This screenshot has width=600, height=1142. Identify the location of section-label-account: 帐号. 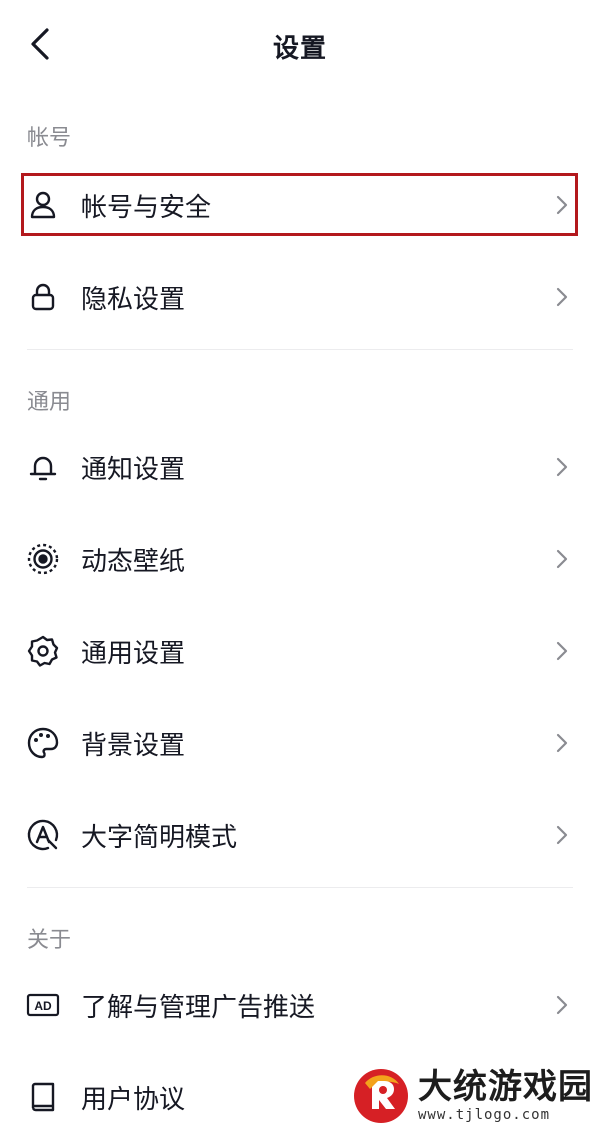
(49, 138).